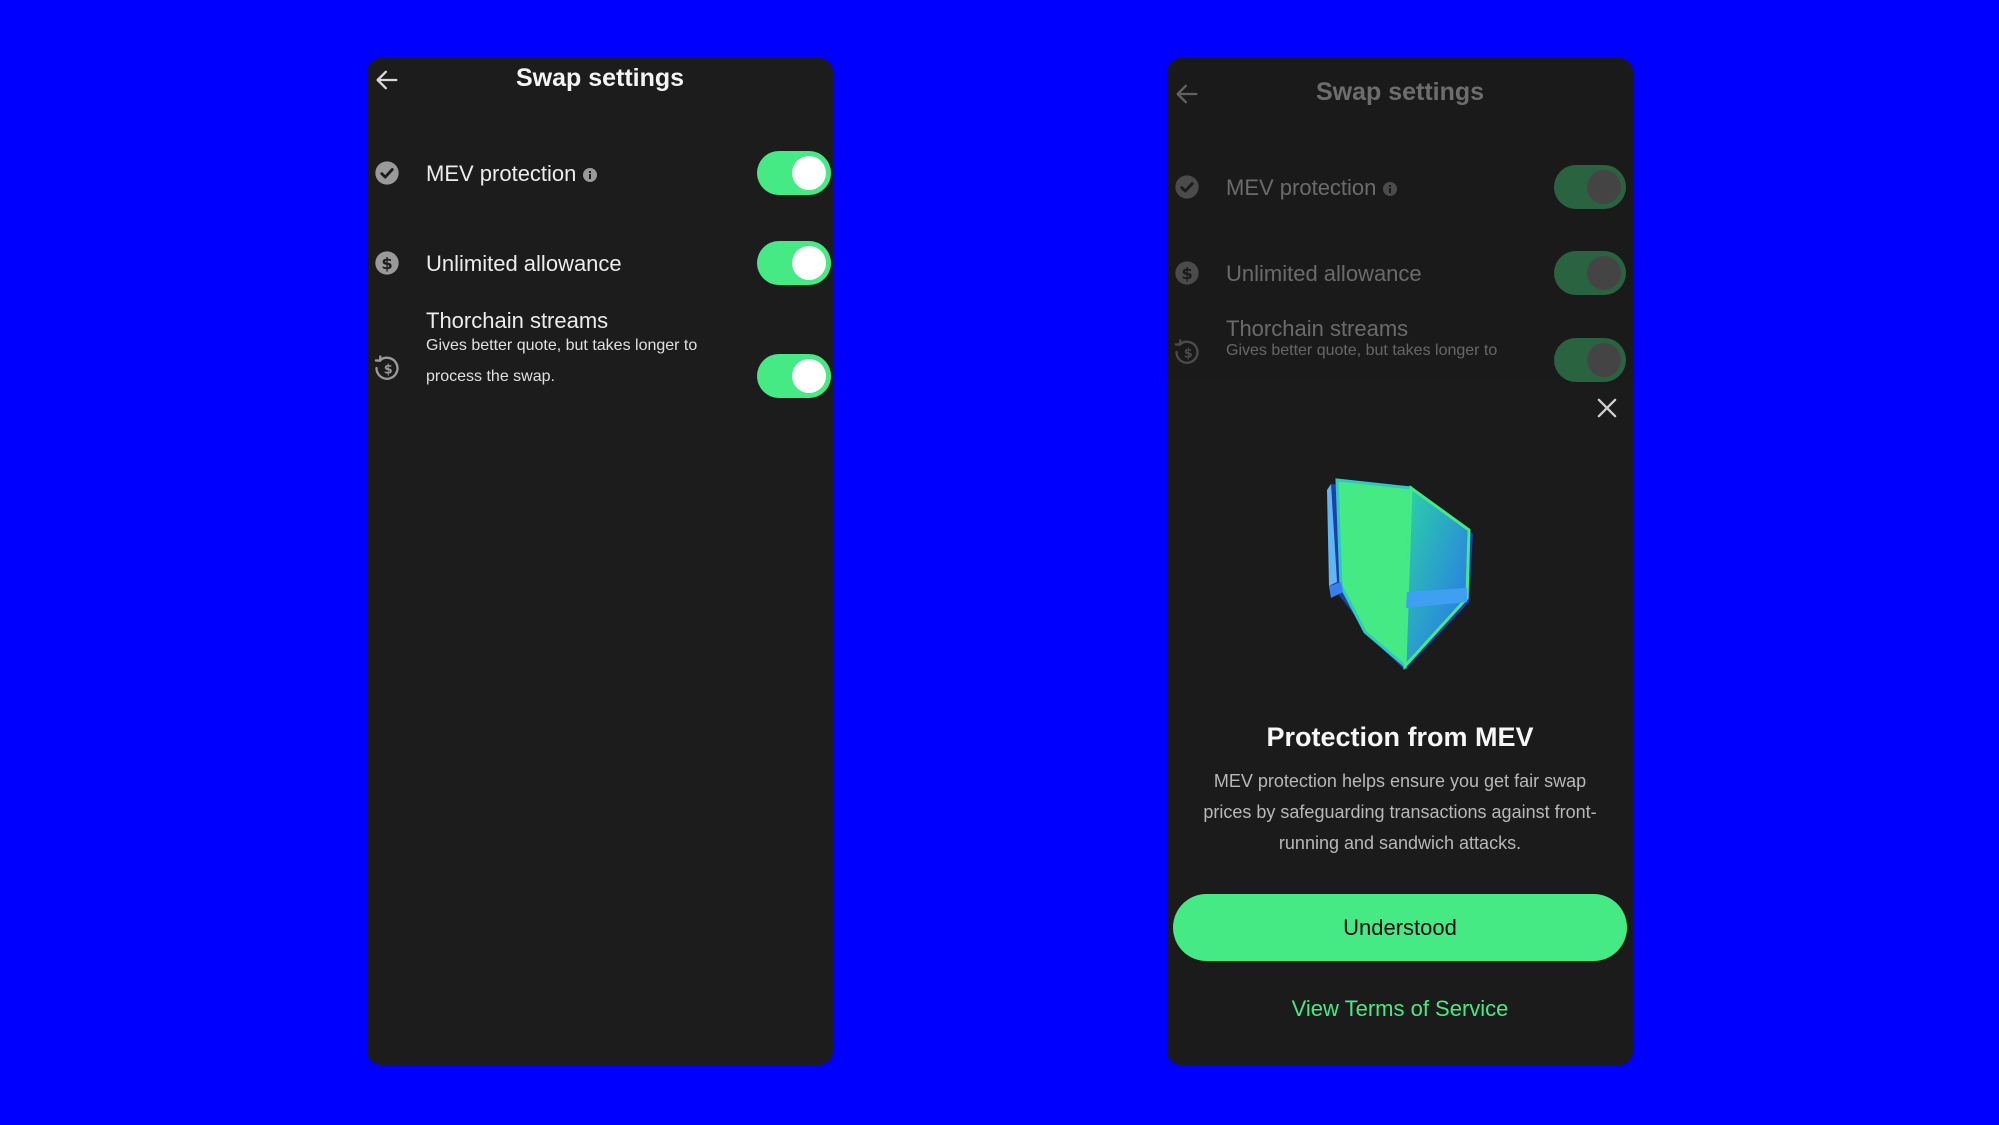 This screenshot has width=1999, height=1125. I want to click on view-terms-link: View Terms of Service, so click(1400, 1009).